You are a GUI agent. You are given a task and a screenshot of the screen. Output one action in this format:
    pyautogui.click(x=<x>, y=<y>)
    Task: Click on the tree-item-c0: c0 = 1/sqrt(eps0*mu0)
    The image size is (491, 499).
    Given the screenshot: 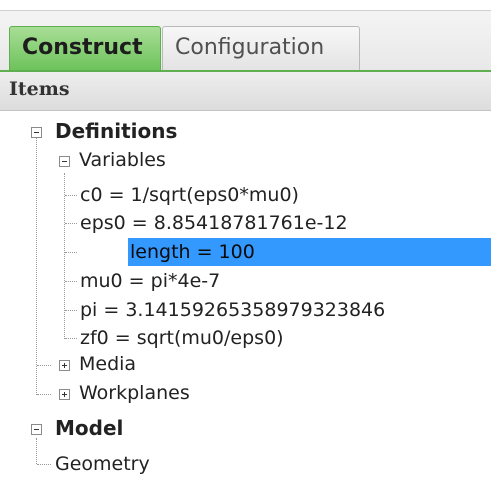 What is the action you would take?
    pyautogui.click(x=189, y=195)
    